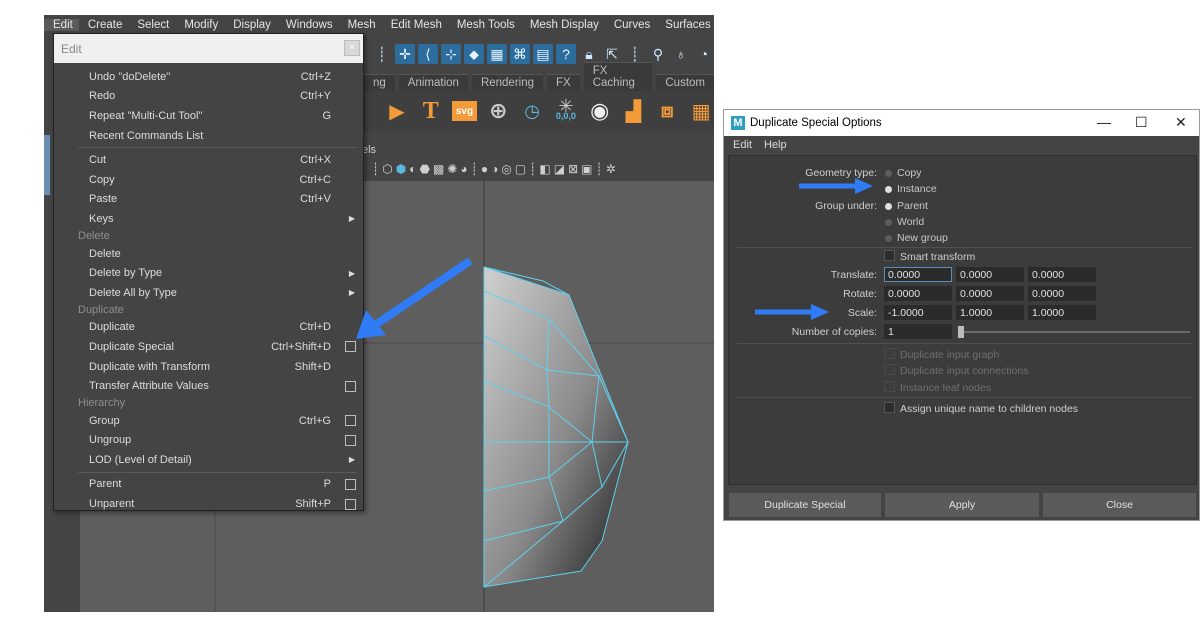 Image resolution: width=1200 pixels, height=630 pixels. What do you see at coordinates (507, 82) in the screenshot?
I see `shelf-tab-rendering: Rendering` at bounding box center [507, 82].